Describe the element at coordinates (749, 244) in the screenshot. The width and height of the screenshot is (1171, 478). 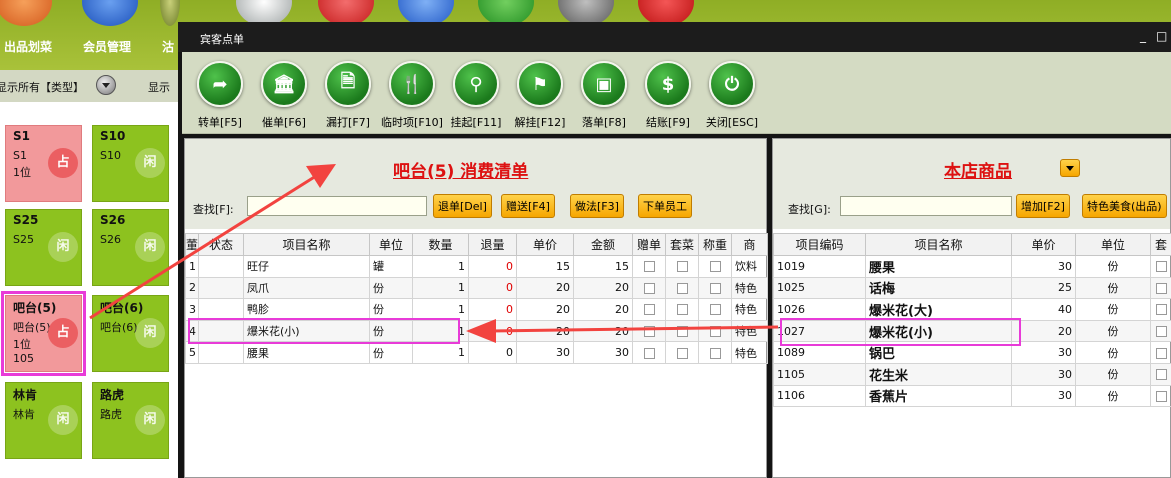
I see `col-header: 商` at that location.